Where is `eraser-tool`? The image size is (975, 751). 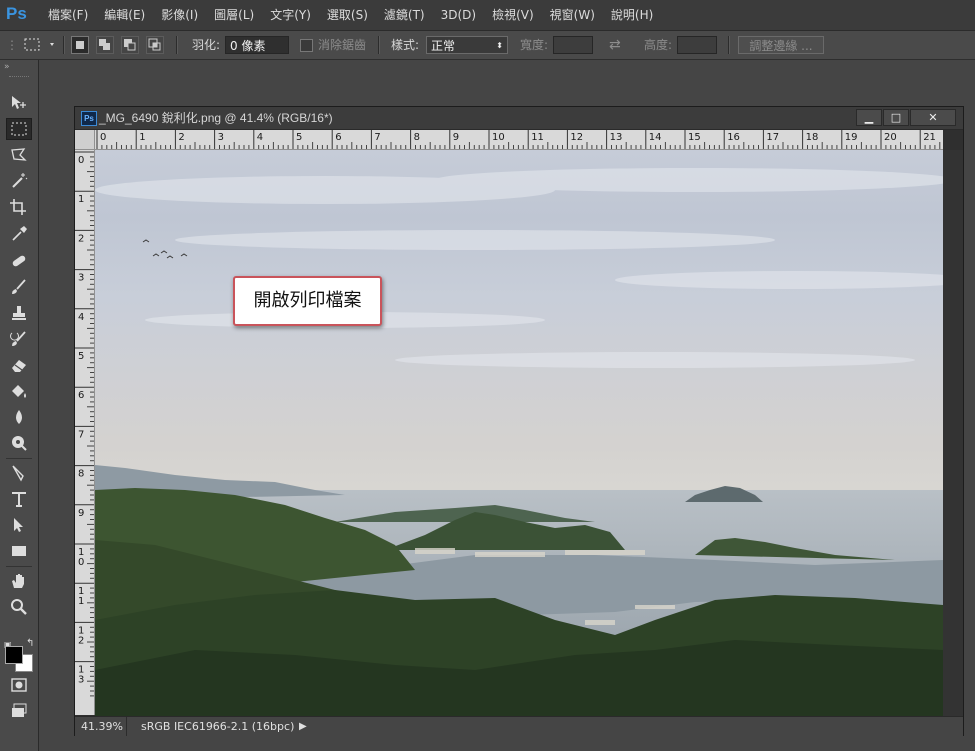
eraser-tool is located at coordinates (19, 365).